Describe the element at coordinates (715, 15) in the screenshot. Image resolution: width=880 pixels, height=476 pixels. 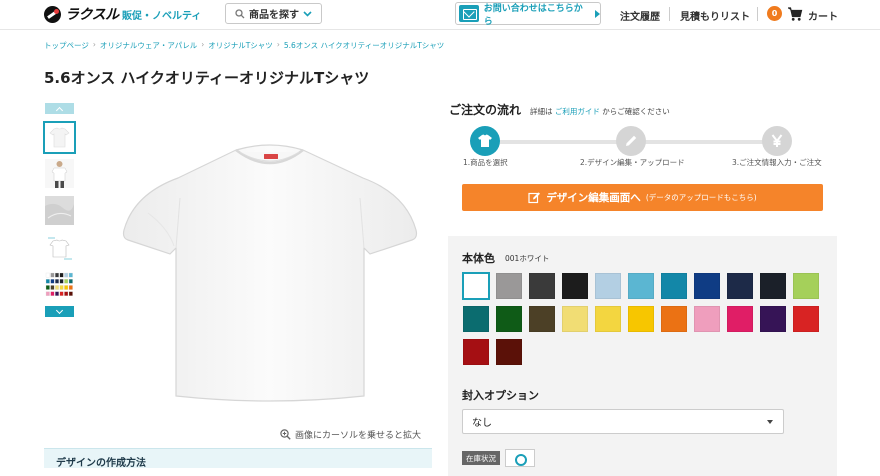
I see `estimate-list-link: 見積もりリスト` at that location.